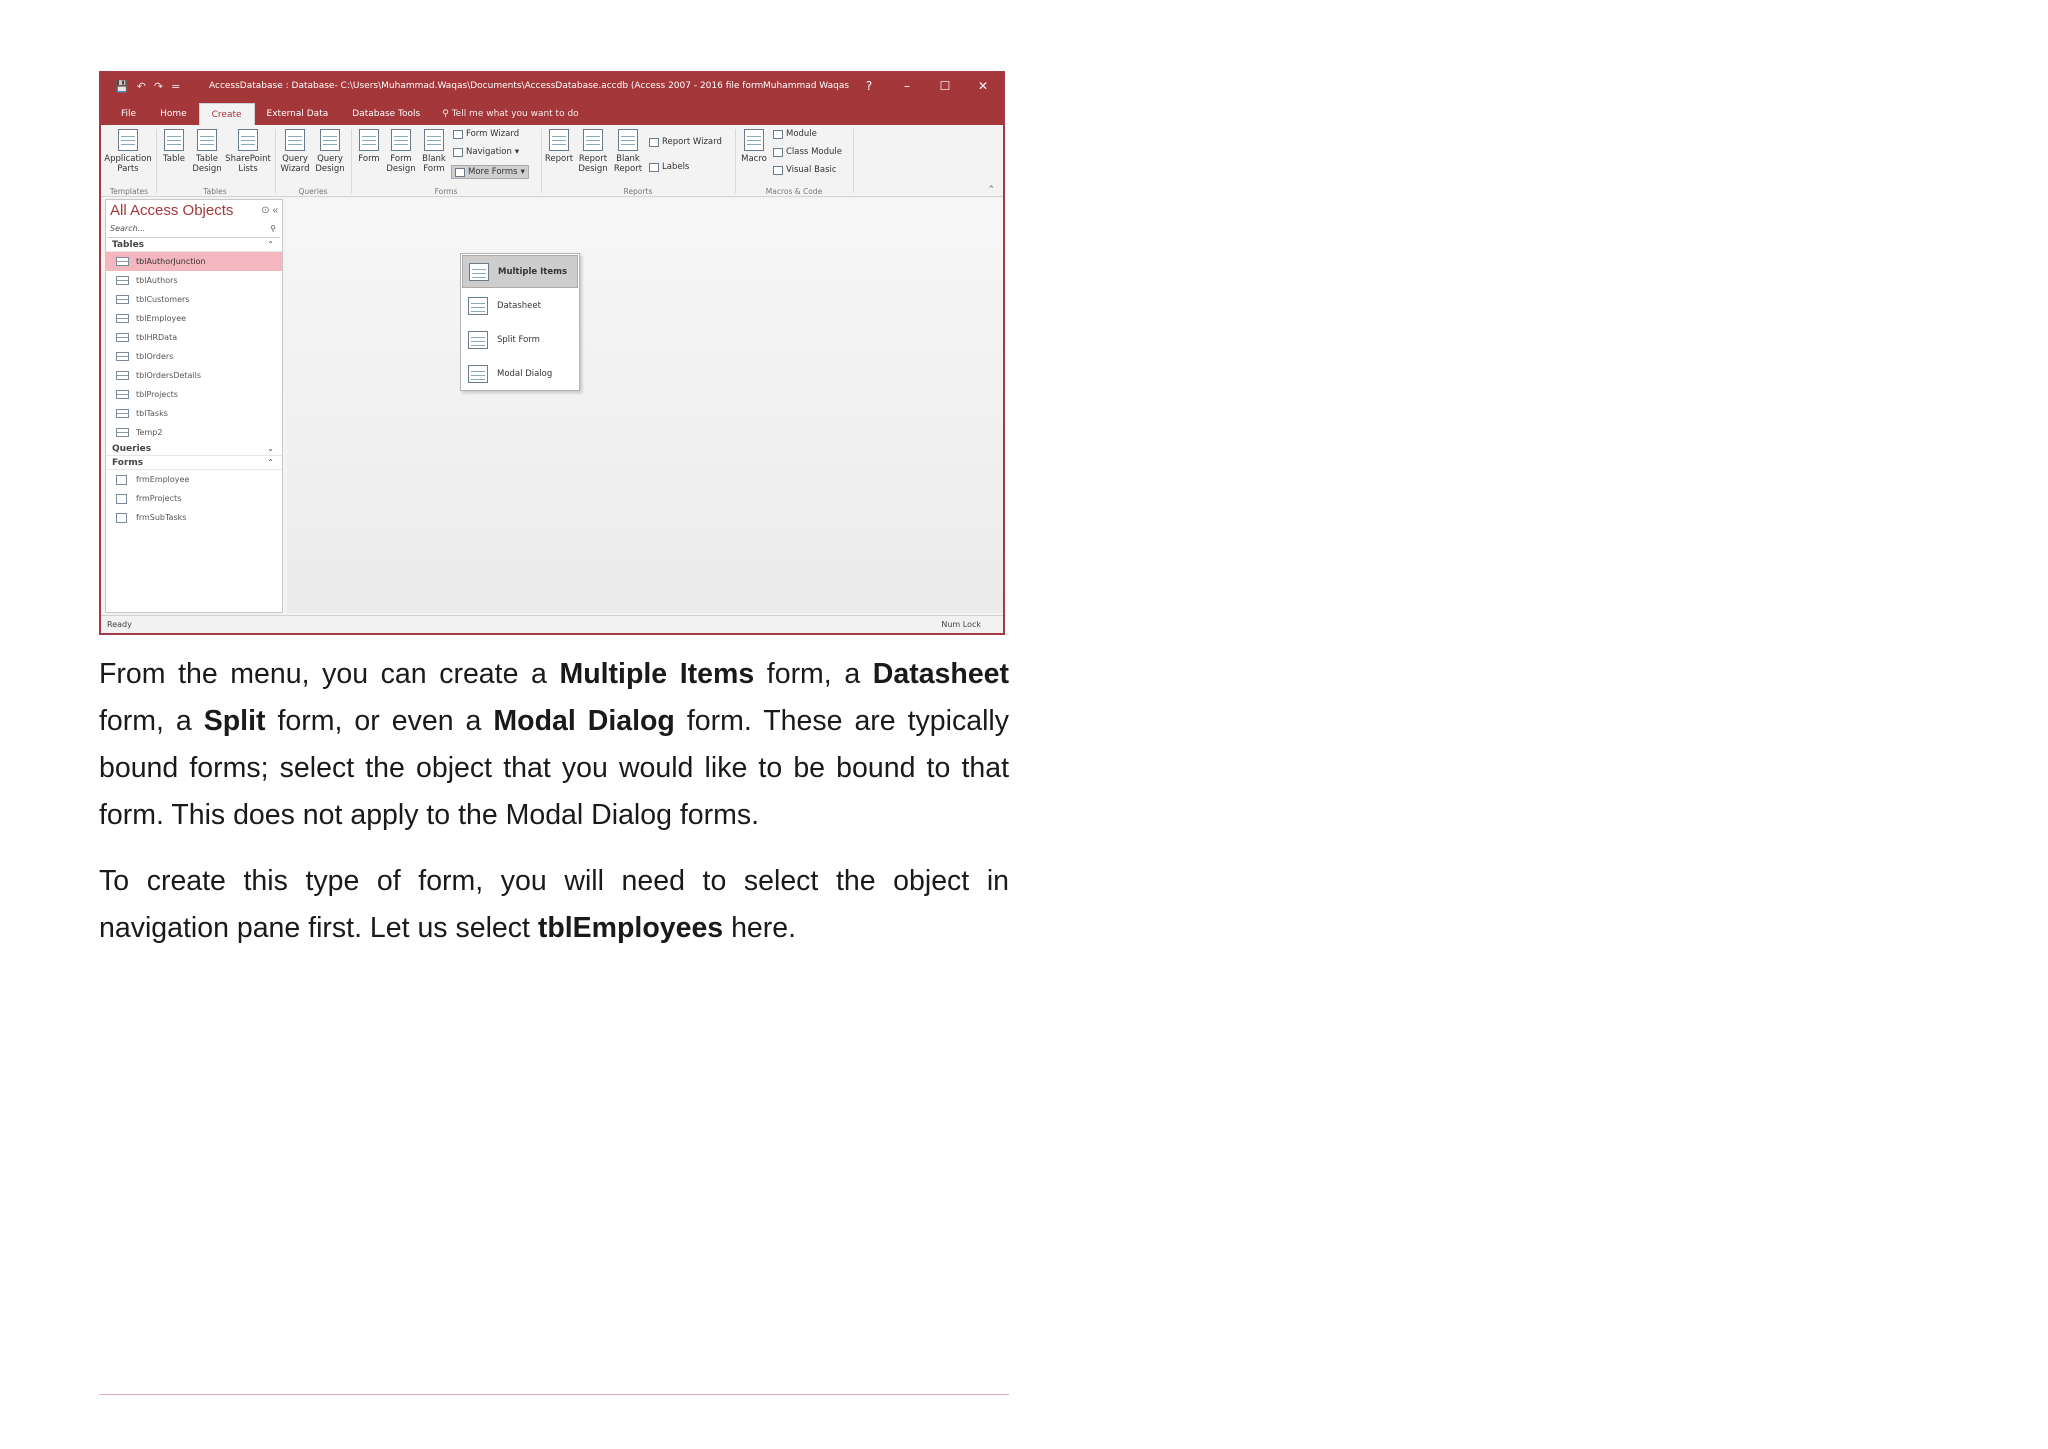 The image size is (2048, 1449). What do you see at coordinates (175, 86) in the screenshot?
I see `customize-icon: =` at bounding box center [175, 86].